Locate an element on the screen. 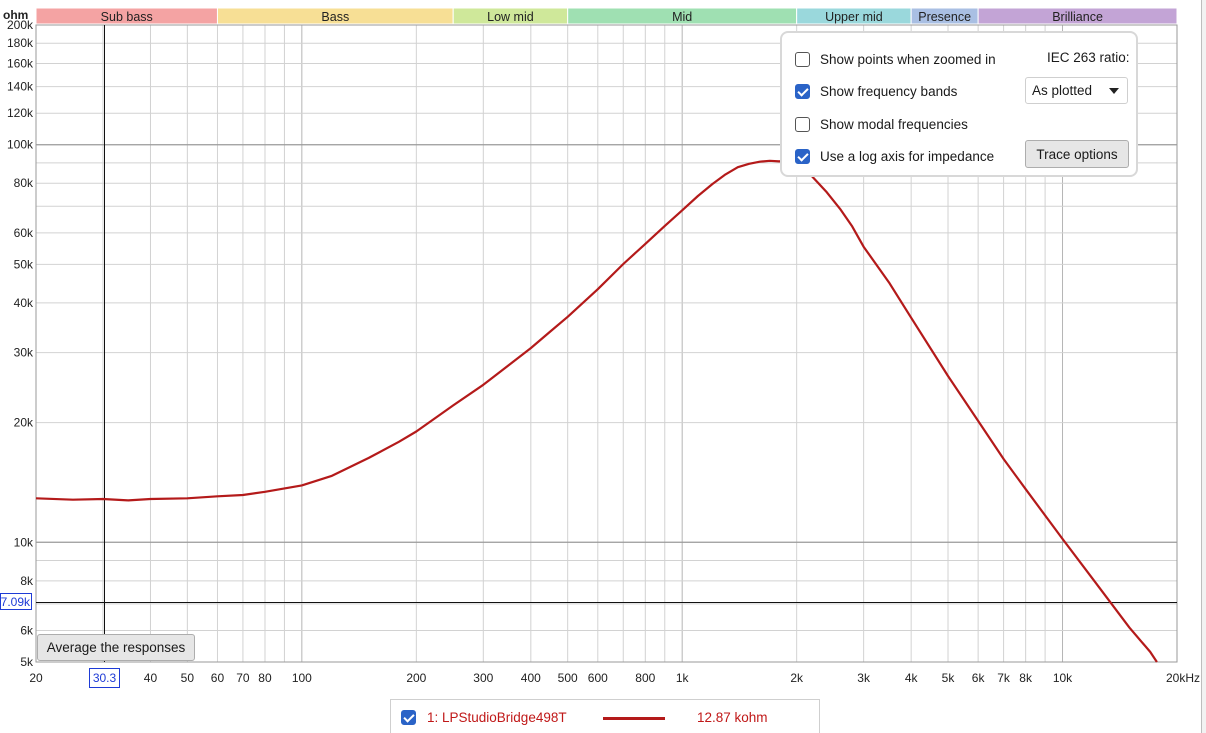 The width and height of the screenshot is (1206, 733). band-label: Presence is located at coordinates (944, 17).